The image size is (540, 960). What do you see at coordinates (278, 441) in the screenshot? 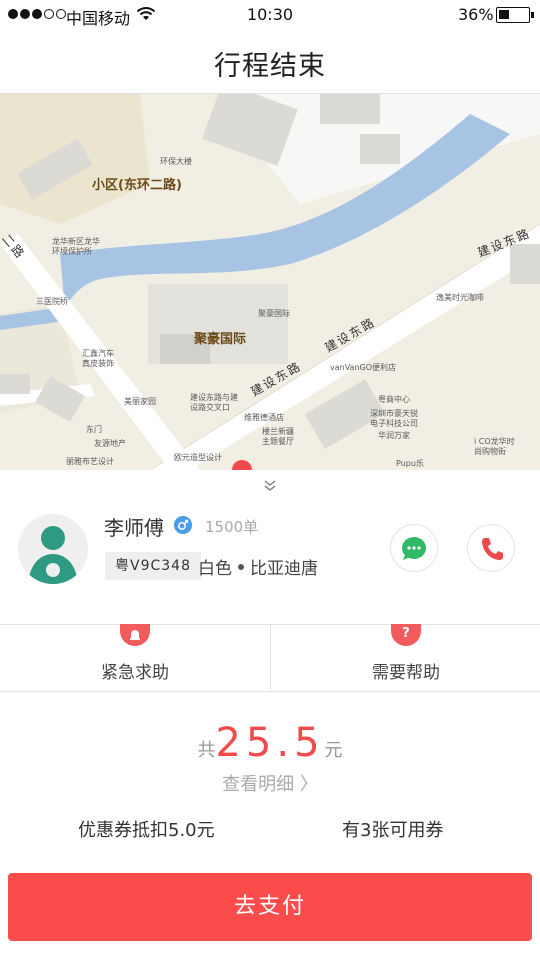
I see `map-label: 主题餐厅` at bounding box center [278, 441].